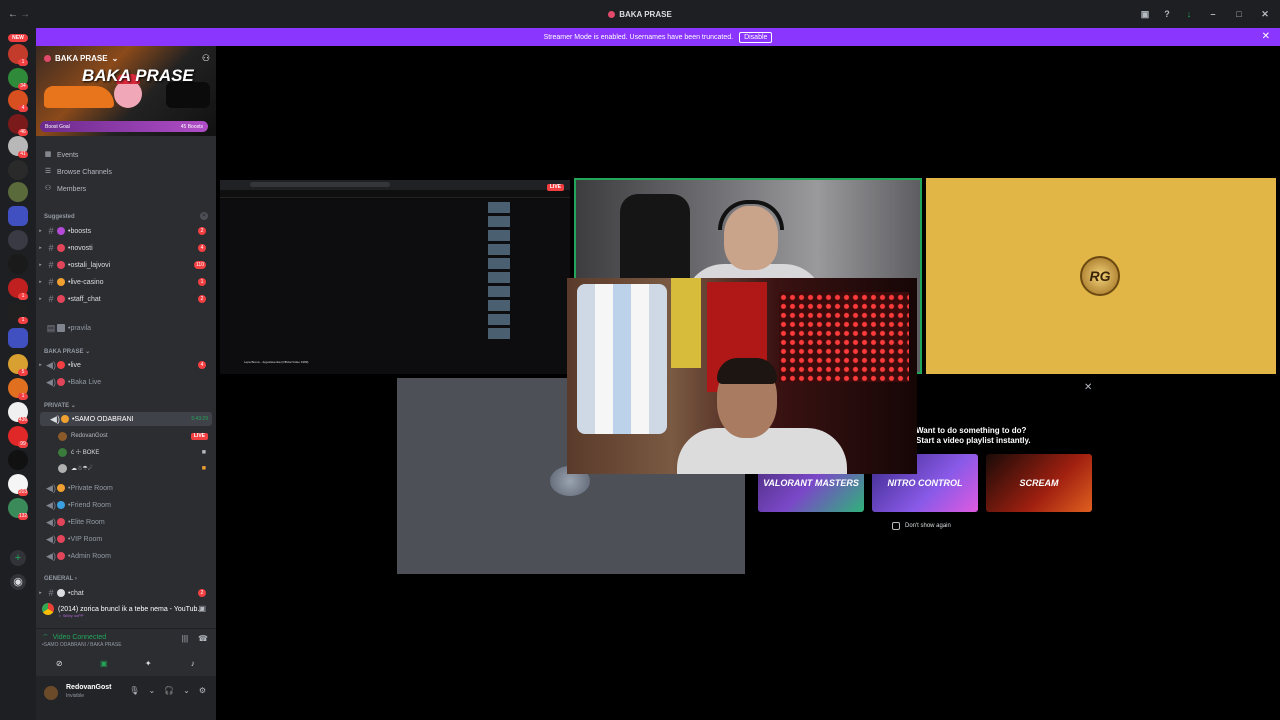 The image size is (1280, 720). What do you see at coordinates (762, 451) in the screenshot?
I see `webcam-person-body` at bounding box center [762, 451].